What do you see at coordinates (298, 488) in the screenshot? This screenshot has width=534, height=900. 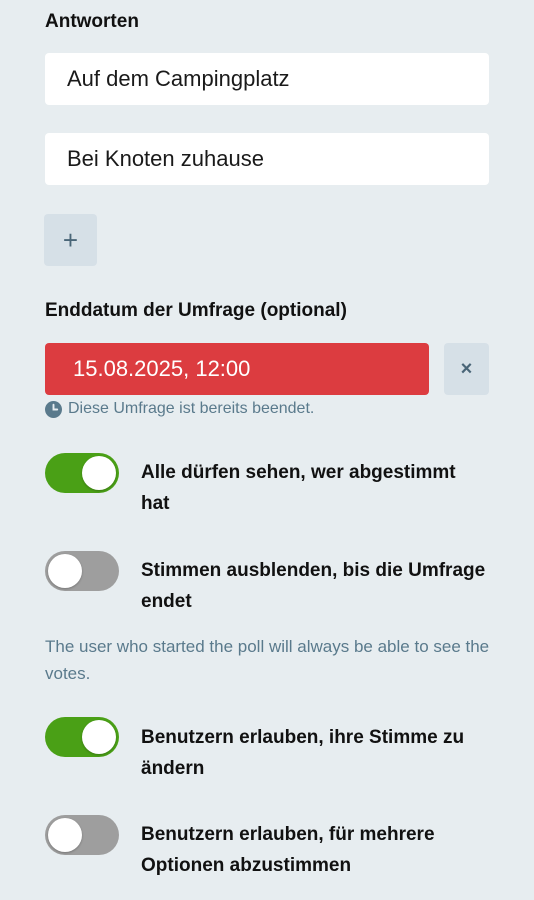 I see `toggle-show-voters-label: Alle dürfen sehen, wer abgestimmt hat` at bounding box center [298, 488].